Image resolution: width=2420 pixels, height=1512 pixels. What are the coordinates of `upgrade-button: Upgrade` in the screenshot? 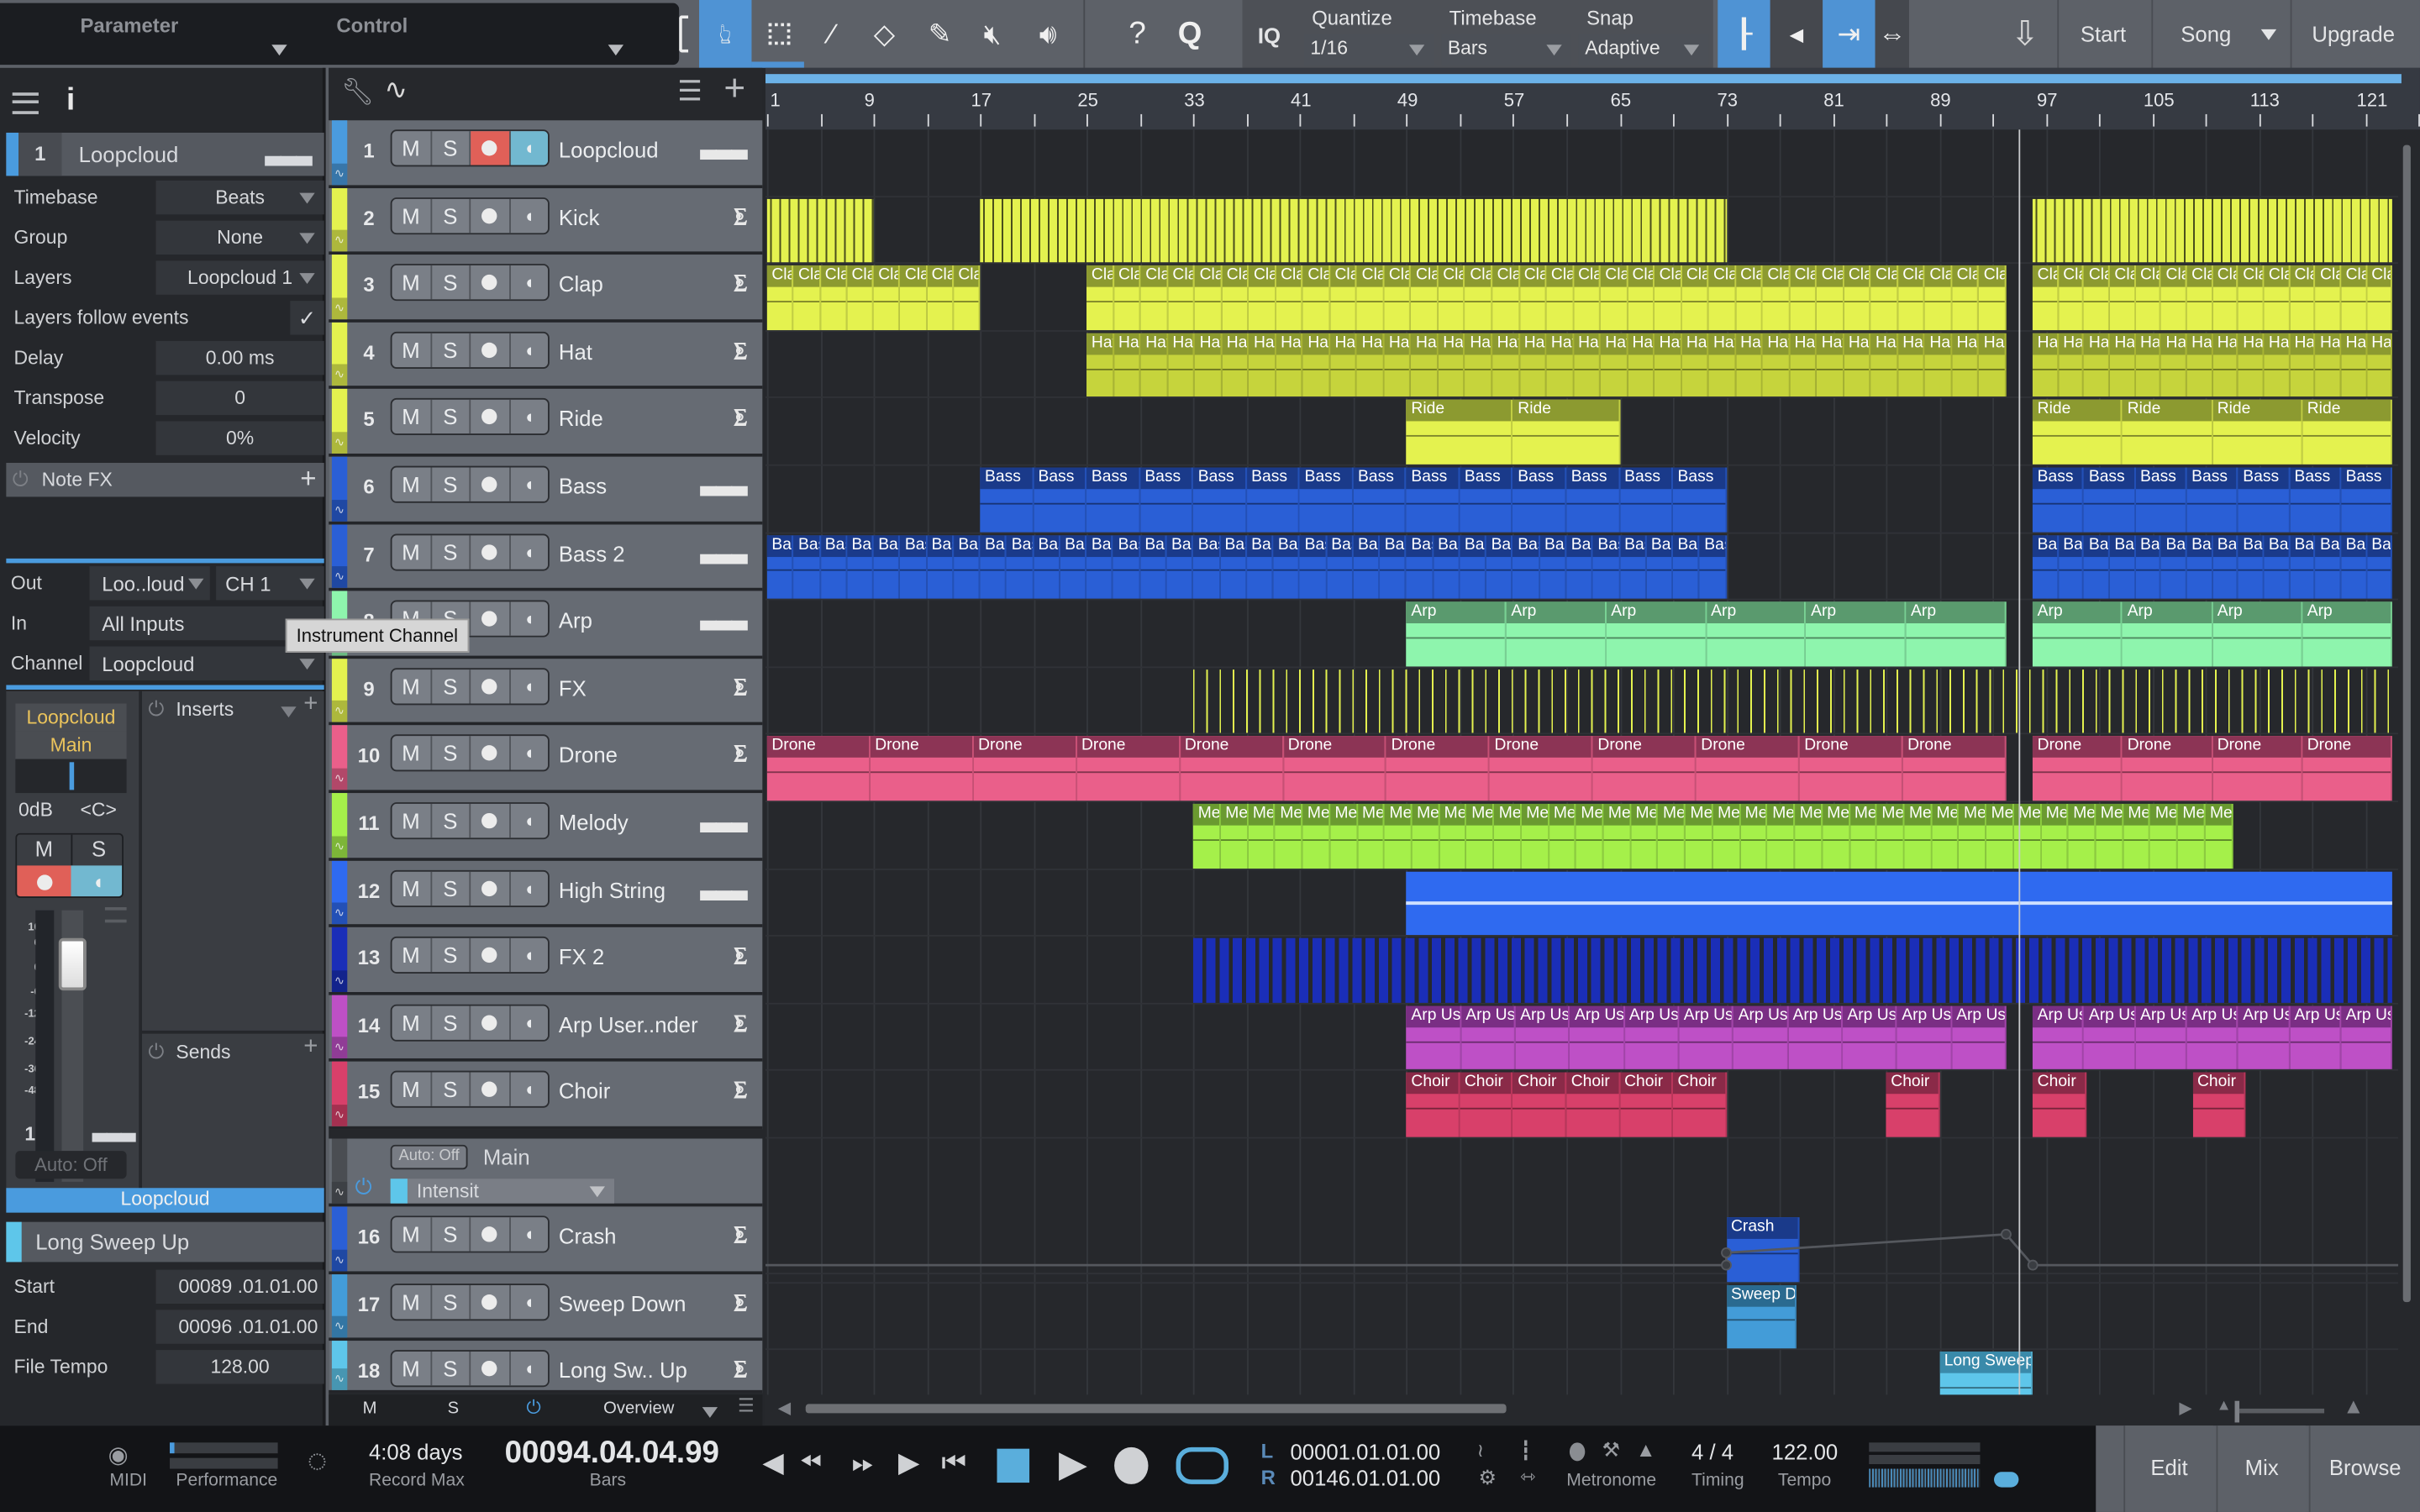 It's located at (2353, 34).